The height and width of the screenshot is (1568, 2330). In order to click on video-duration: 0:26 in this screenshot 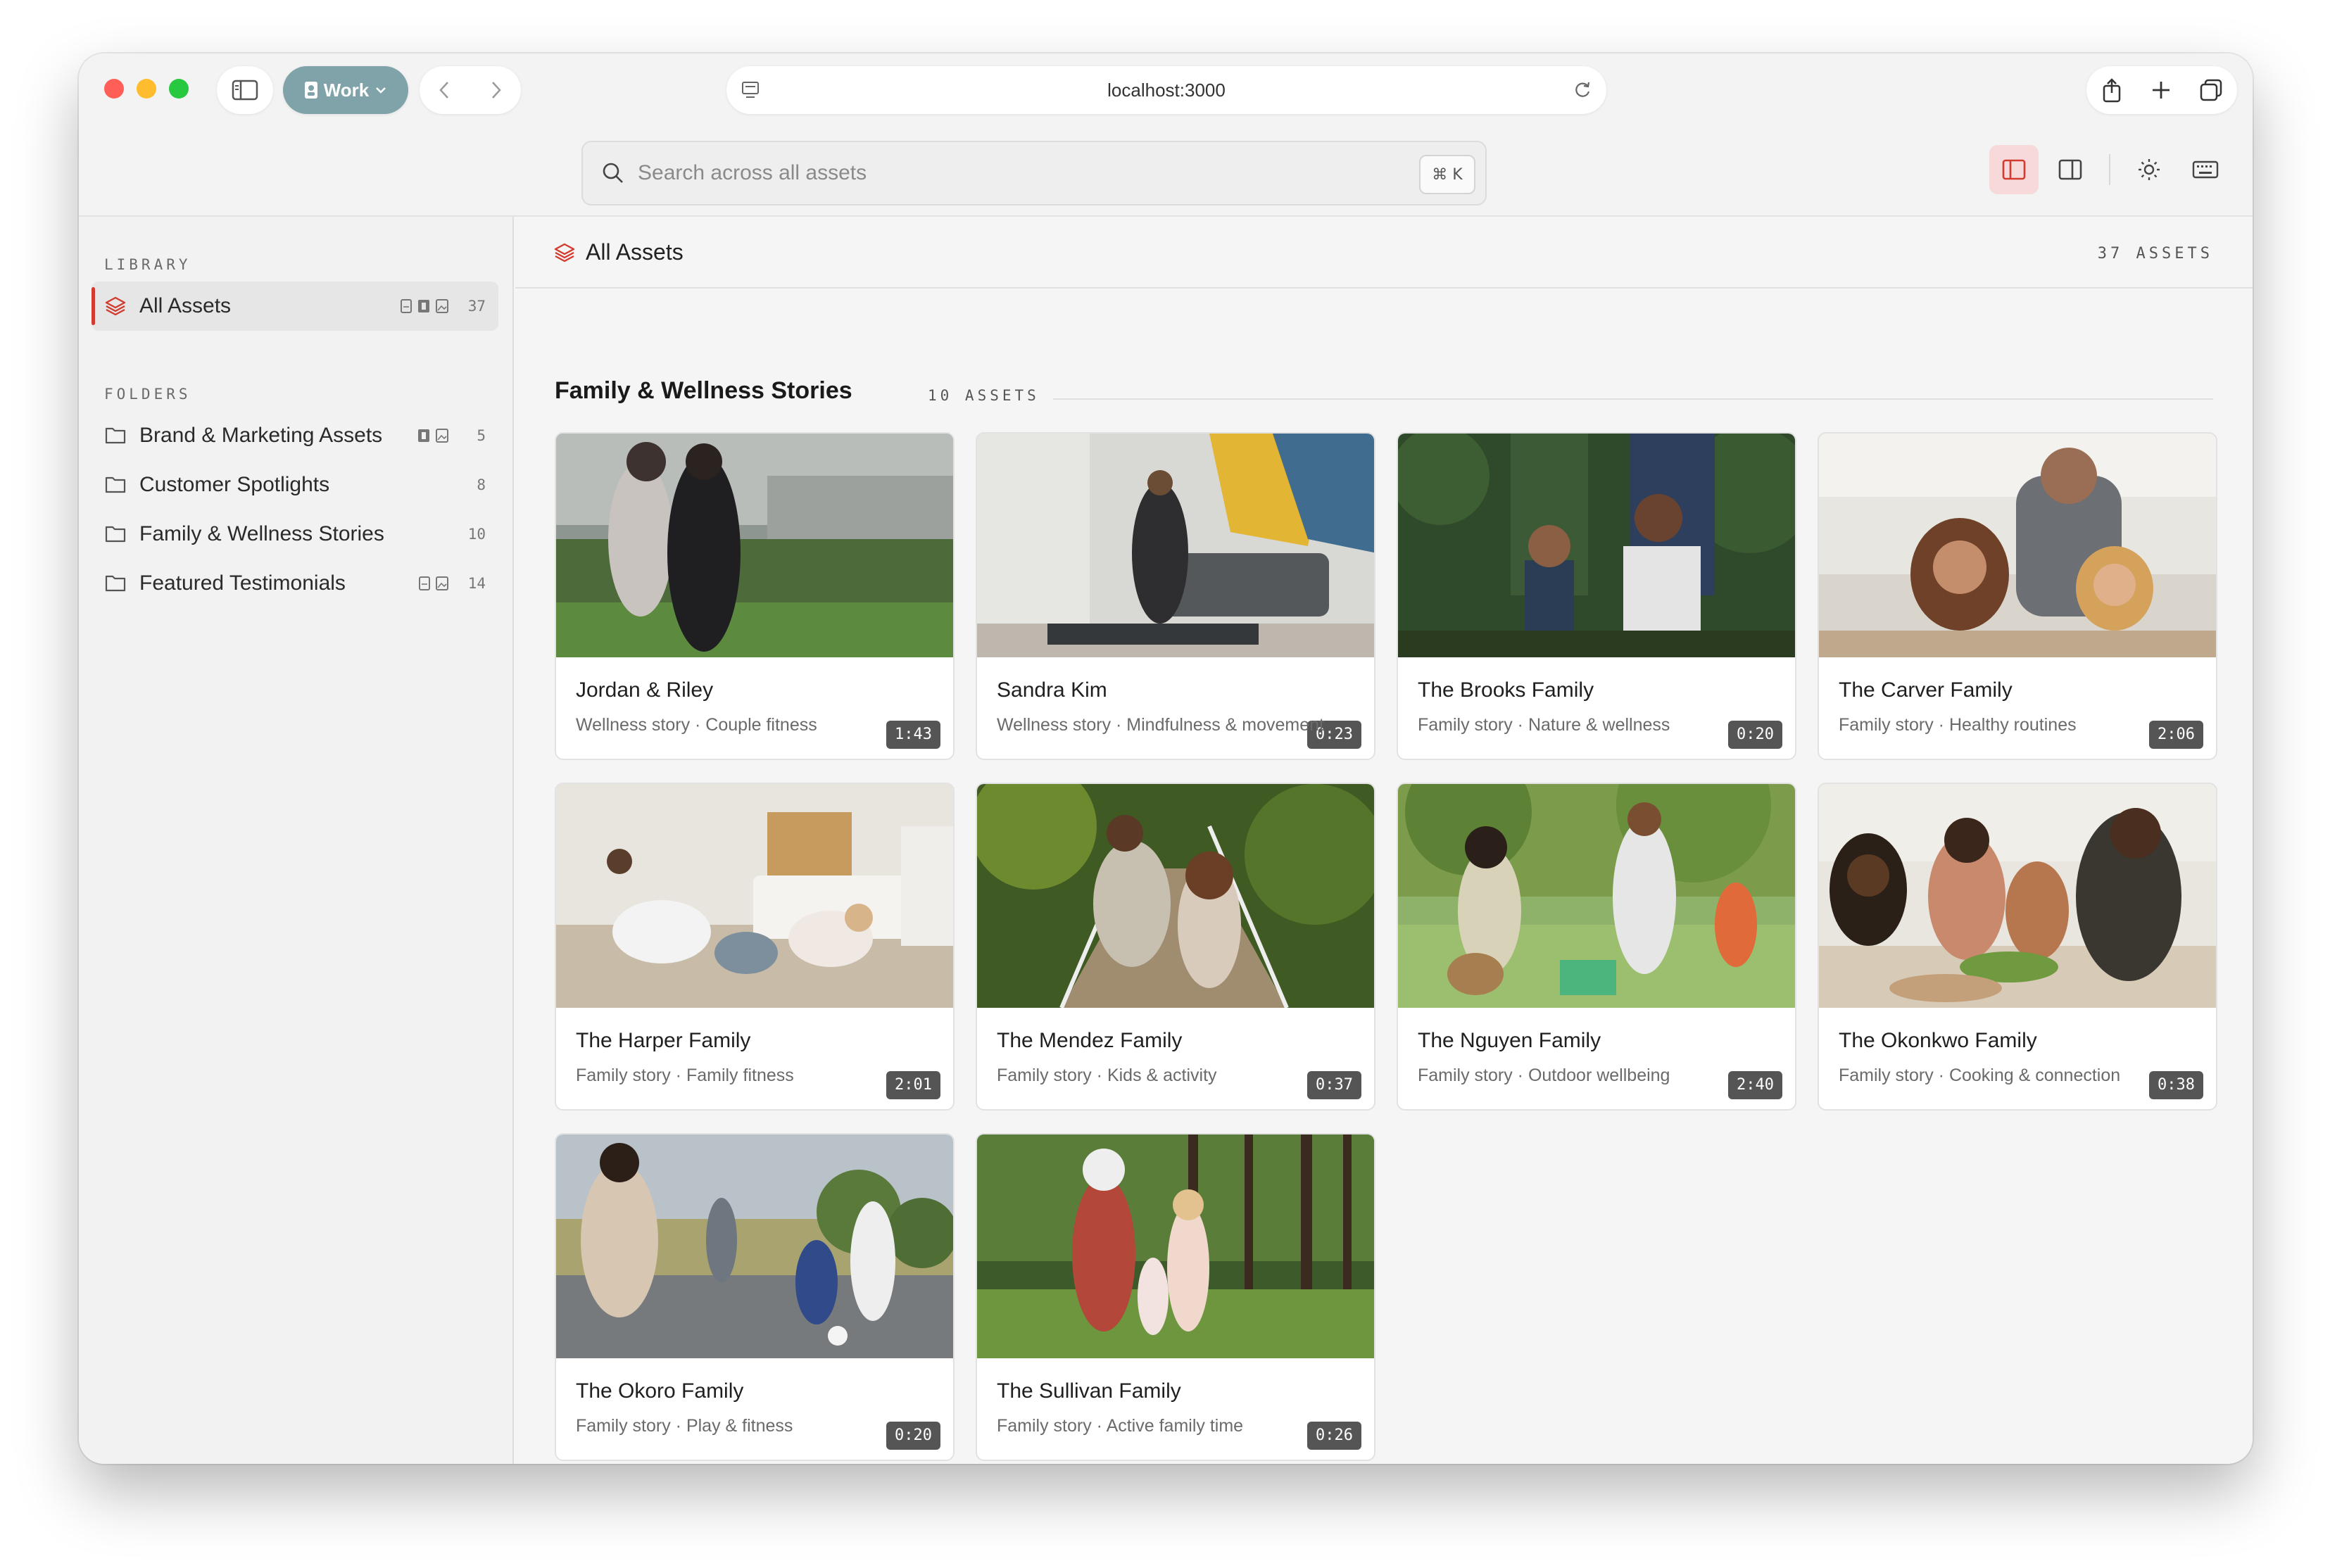, I will do `click(1334, 1436)`.